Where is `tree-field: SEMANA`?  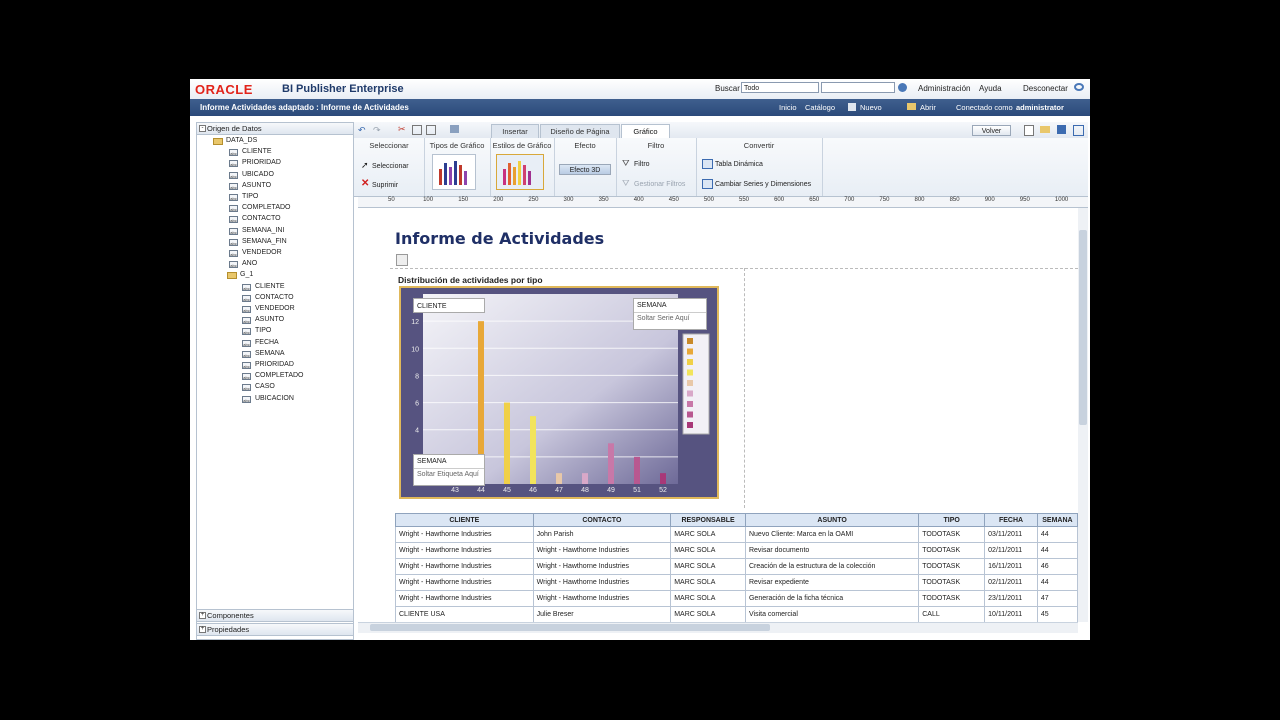
tree-field: SEMANA is located at coordinates (270, 353).